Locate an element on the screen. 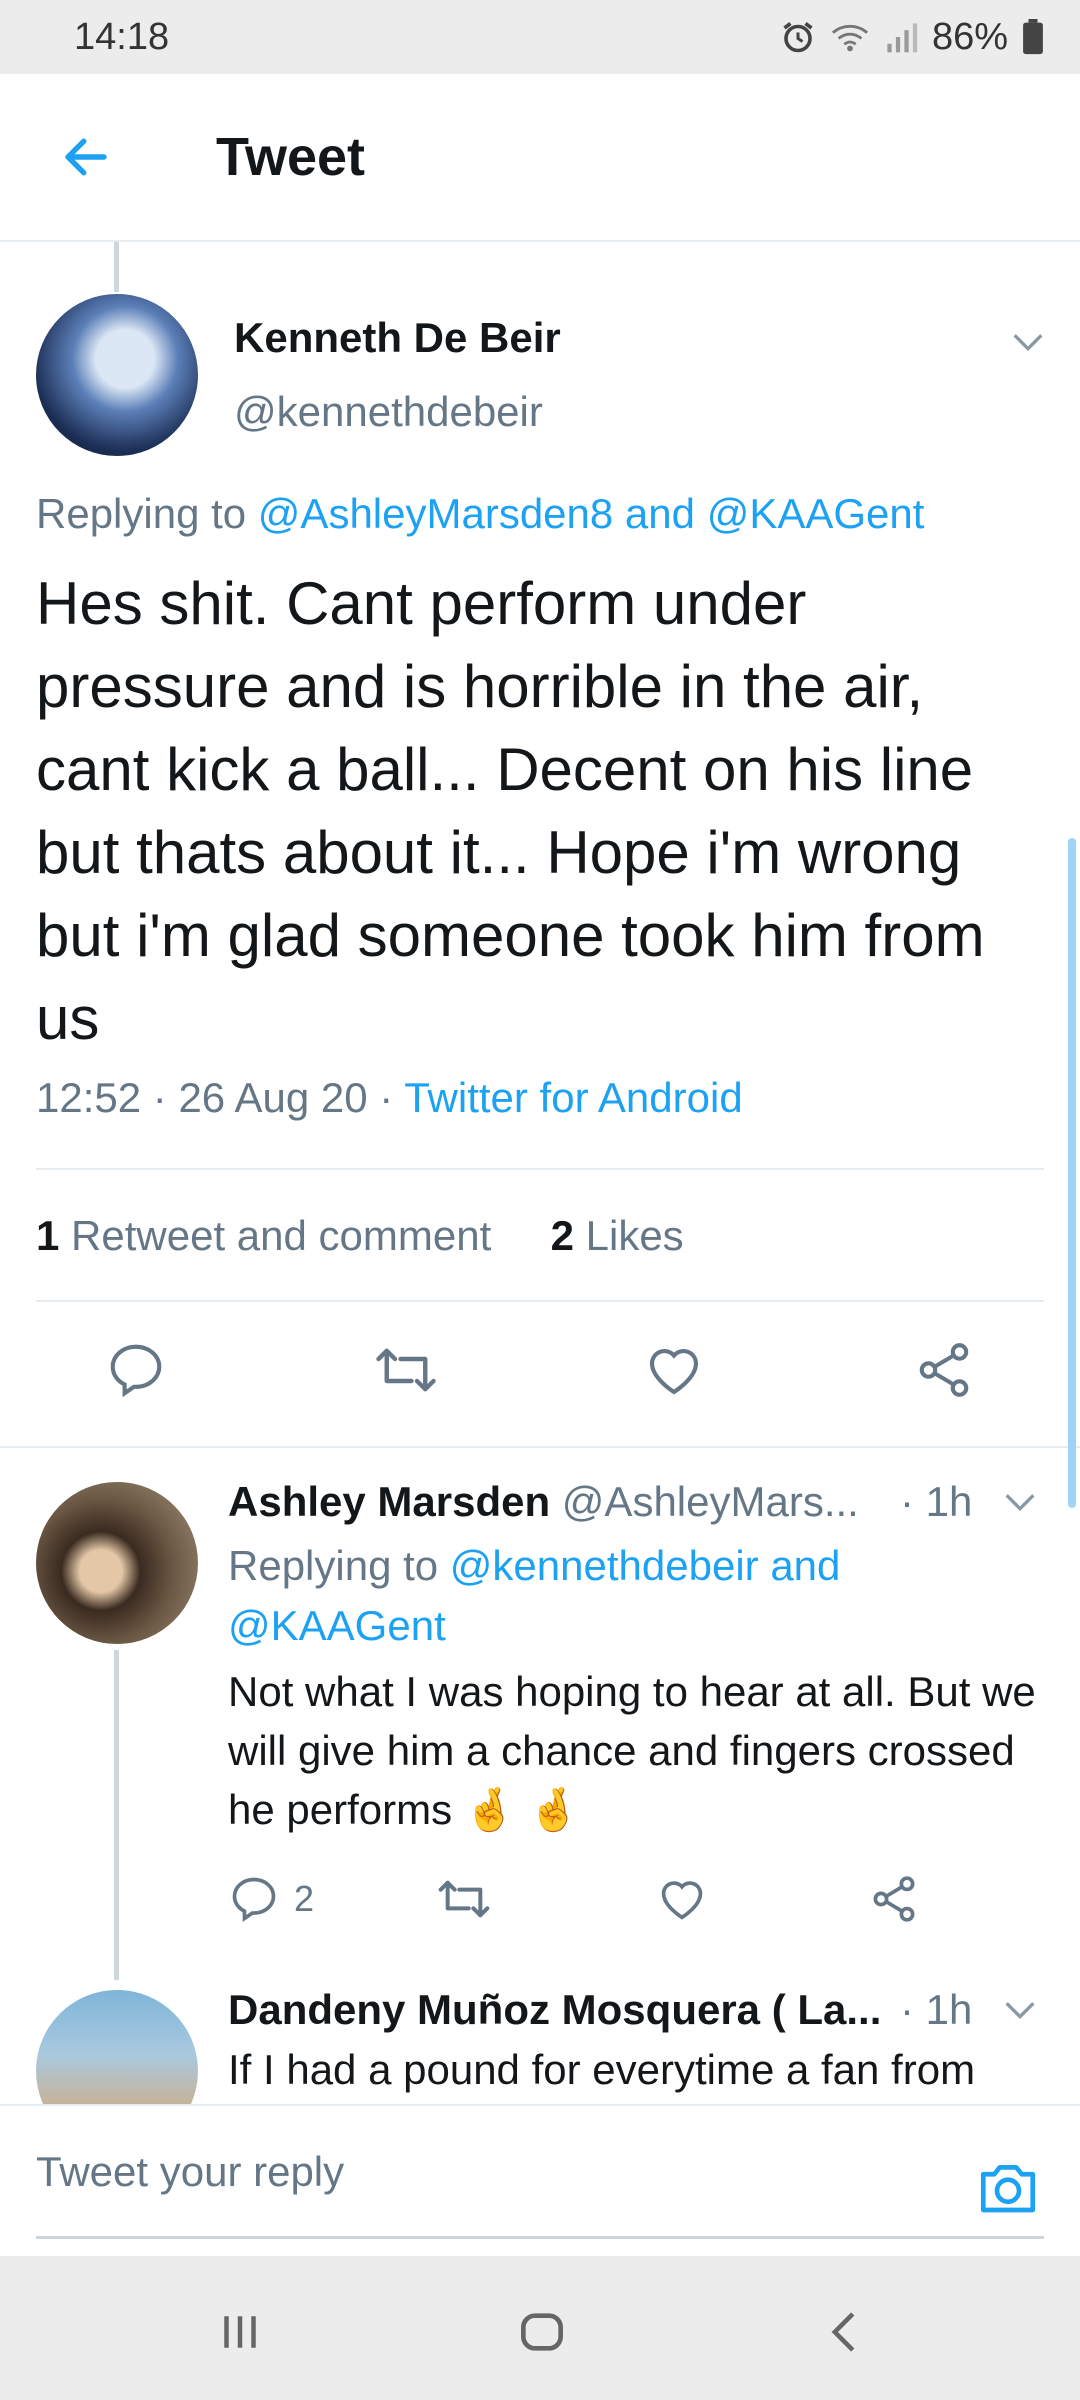  tweet-date: 26 Aug 20 is located at coordinates (273, 1097).